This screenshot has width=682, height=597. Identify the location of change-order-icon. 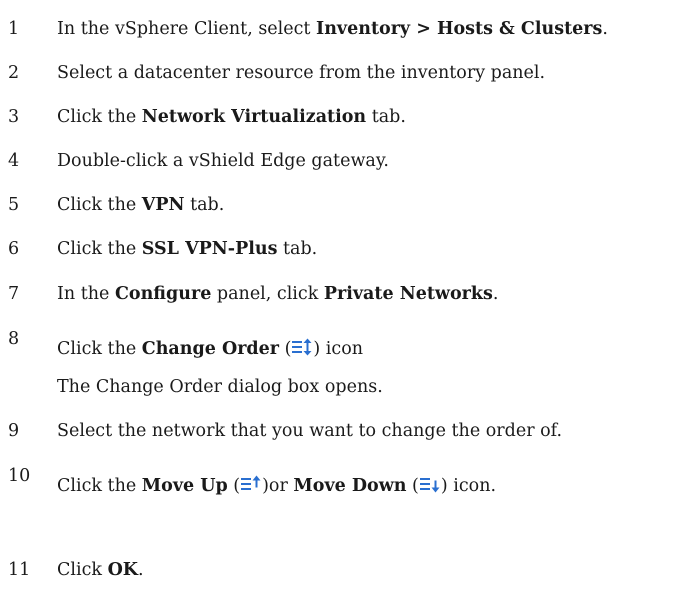
(302, 347).